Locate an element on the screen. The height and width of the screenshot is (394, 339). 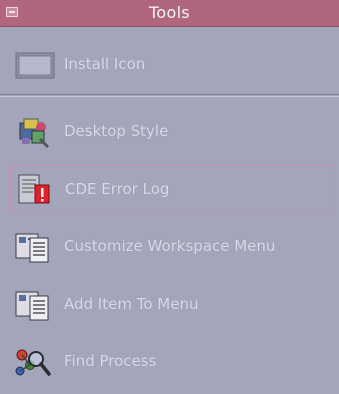
install-drop-target-icon is located at coordinates (33, 64).